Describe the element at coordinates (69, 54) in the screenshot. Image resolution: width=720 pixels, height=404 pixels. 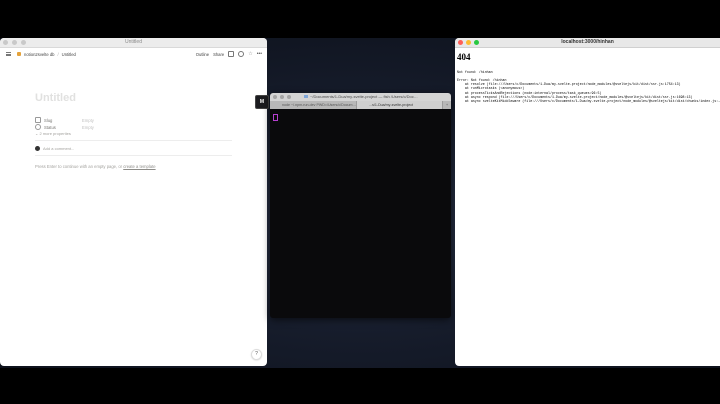
I see `breadcrumb-page: Untitled` at that location.